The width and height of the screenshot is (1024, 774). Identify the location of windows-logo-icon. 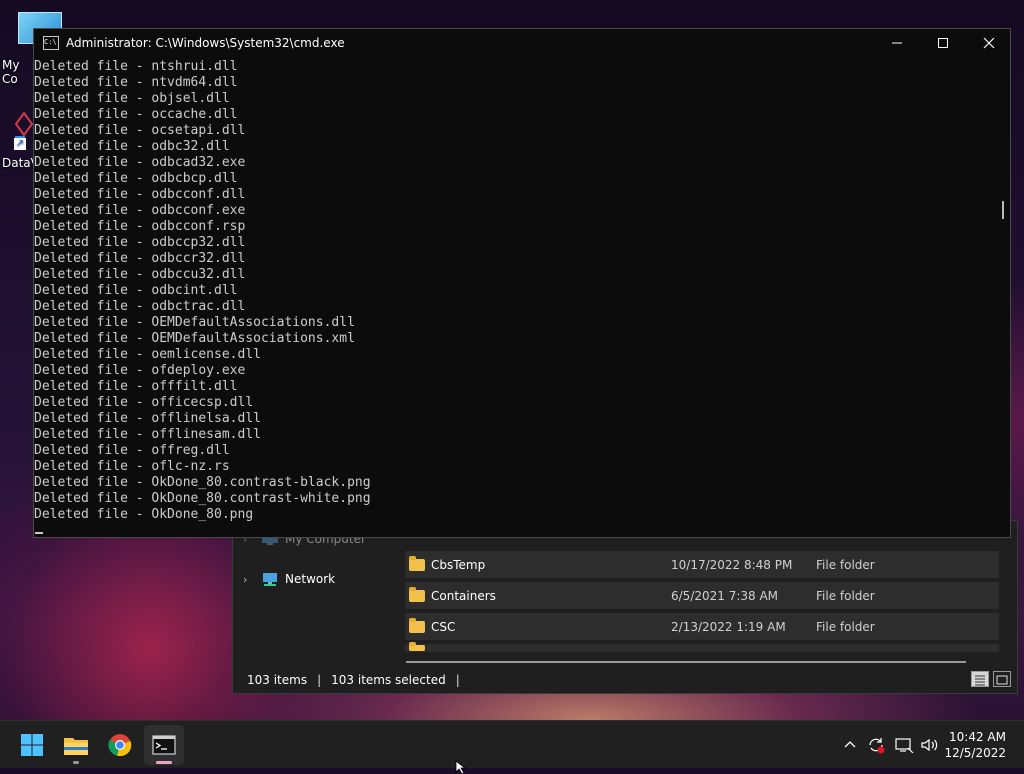
(32, 745).